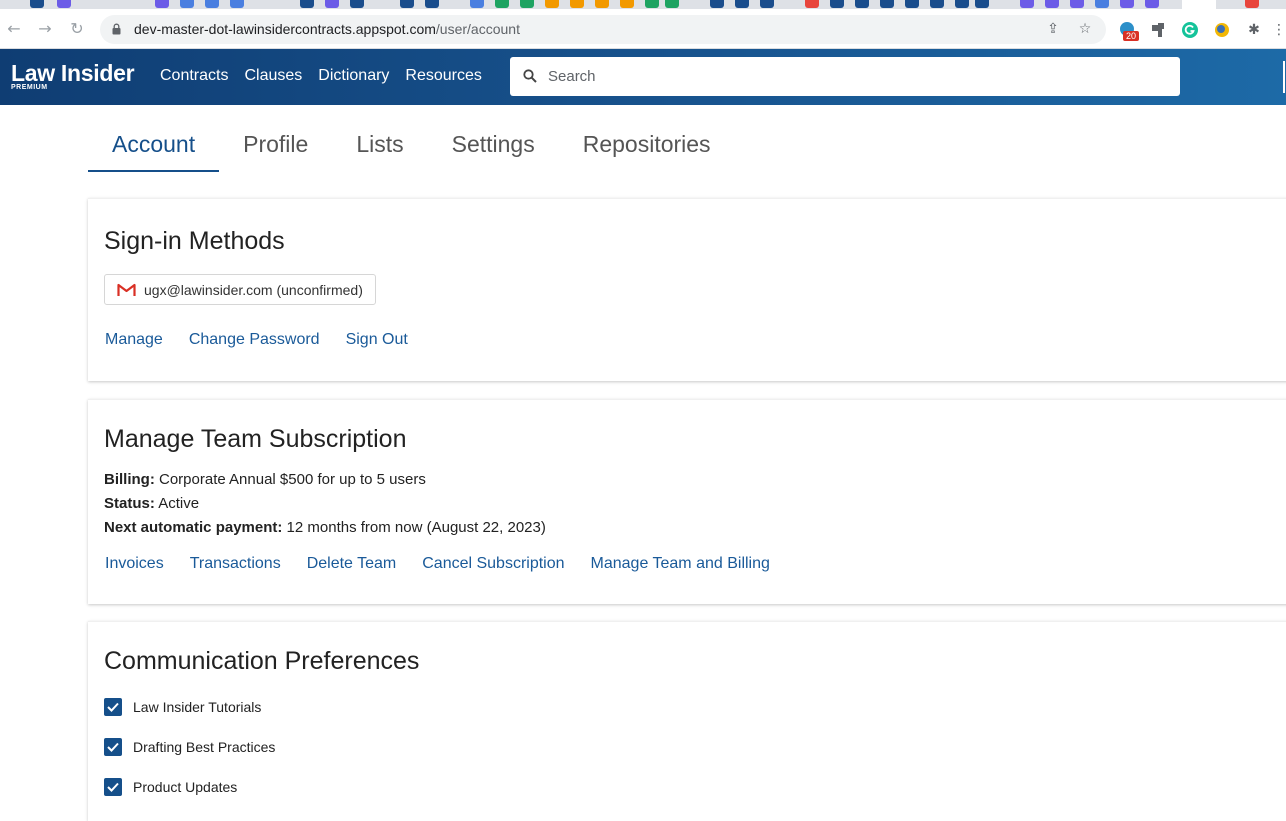 The image size is (1286, 821). I want to click on tab-settings: Settings, so click(493, 149).